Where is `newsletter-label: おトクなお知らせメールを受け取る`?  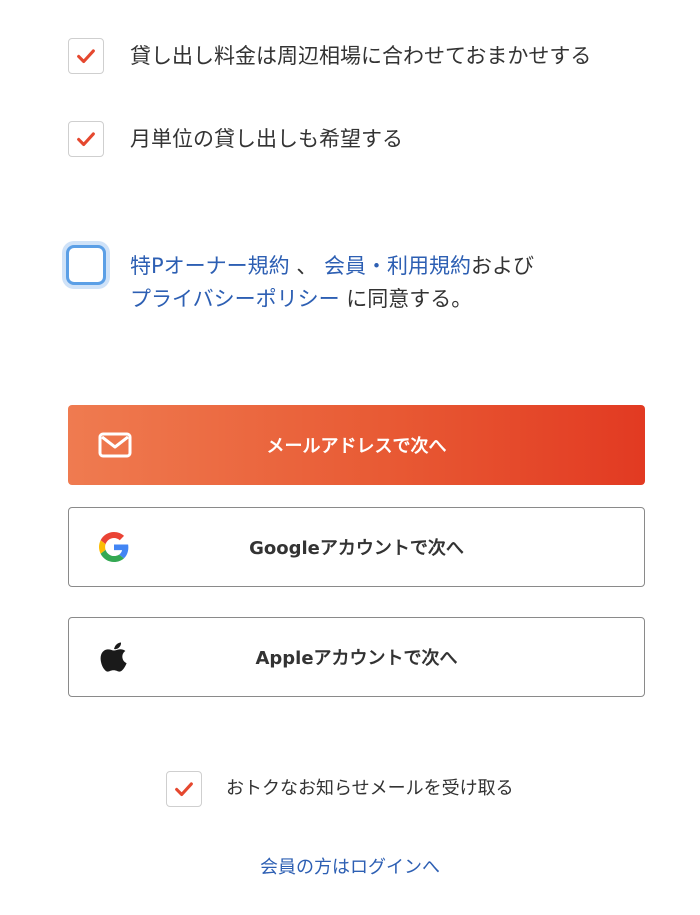
newsletter-label: おトクなお知らせメールを受け取る is located at coordinates (370, 788).